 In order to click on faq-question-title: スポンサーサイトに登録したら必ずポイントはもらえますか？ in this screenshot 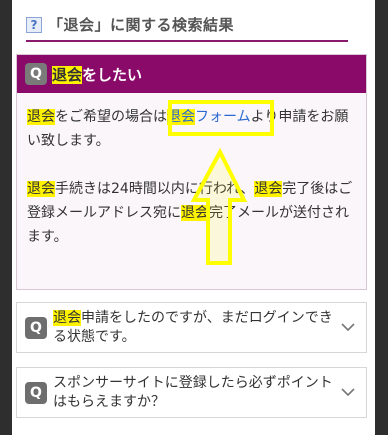, I will do `click(194, 393)`.